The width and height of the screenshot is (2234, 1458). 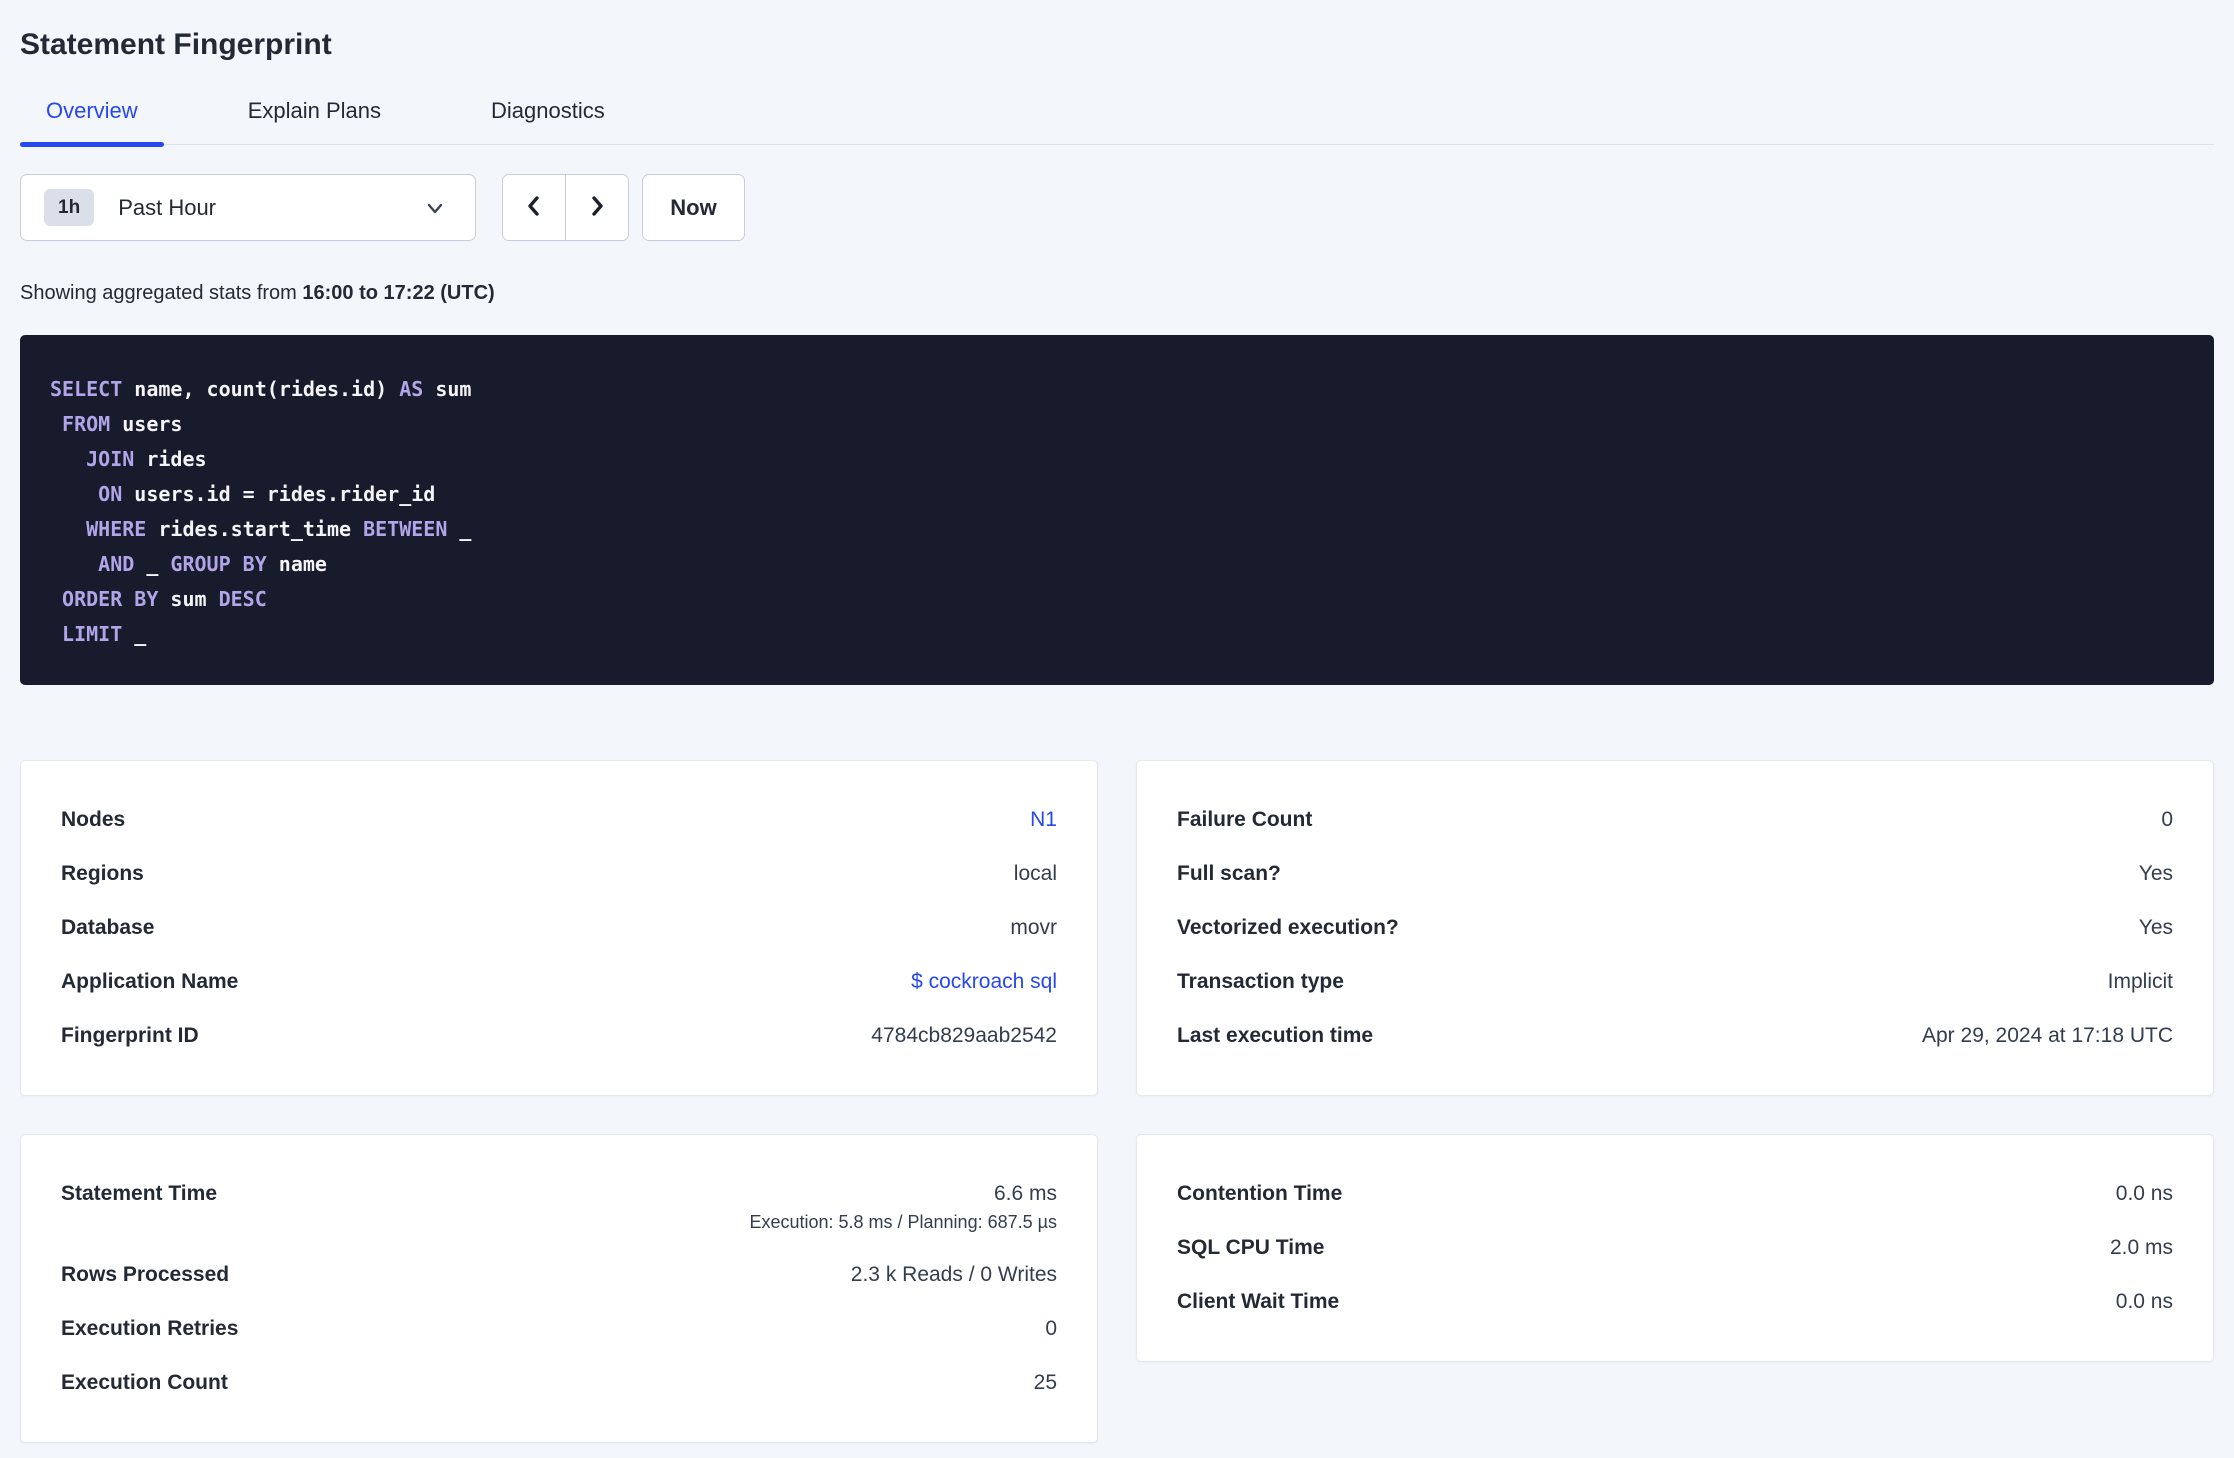 What do you see at coordinates (548, 110) in the screenshot?
I see `tab-diagnostics-label: Diagnostics` at bounding box center [548, 110].